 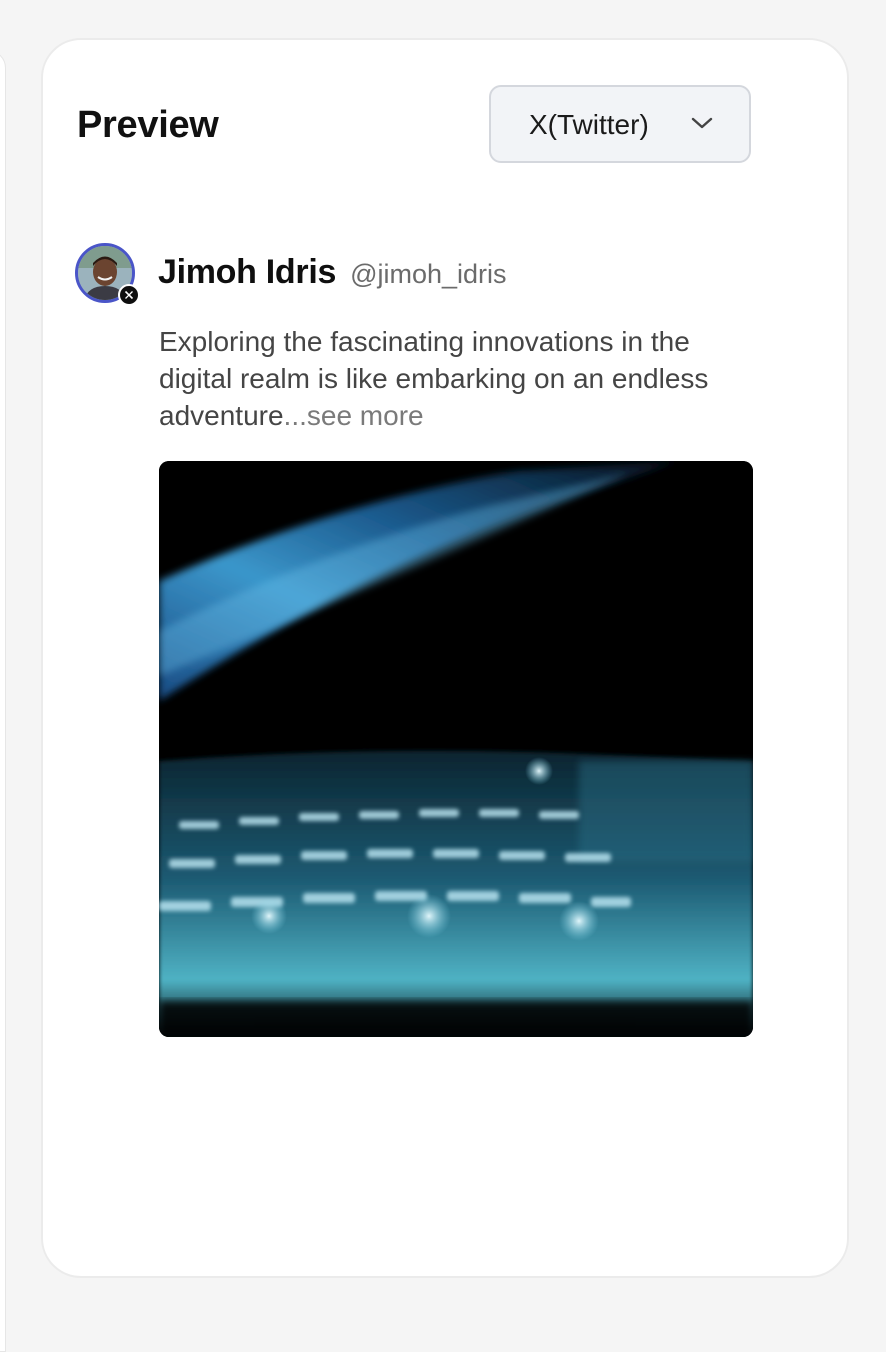 What do you see at coordinates (354, 415) in the screenshot?
I see `see-more-link: ...see more` at bounding box center [354, 415].